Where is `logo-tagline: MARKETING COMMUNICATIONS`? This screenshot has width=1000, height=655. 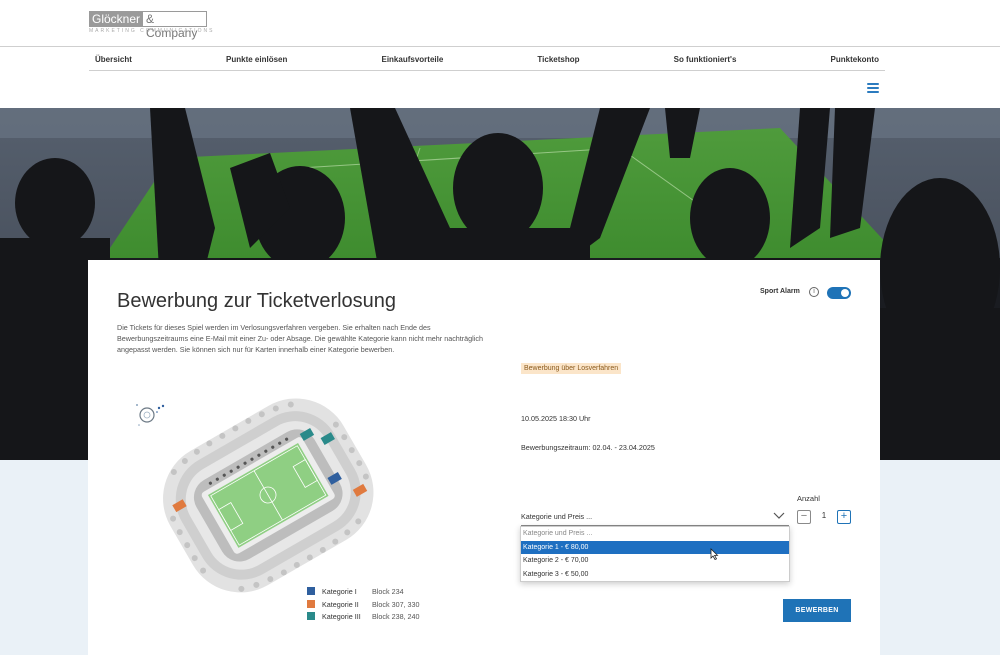
logo-tagline: MARKETING COMMUNICATIONS is located at coordinates (152, 31).